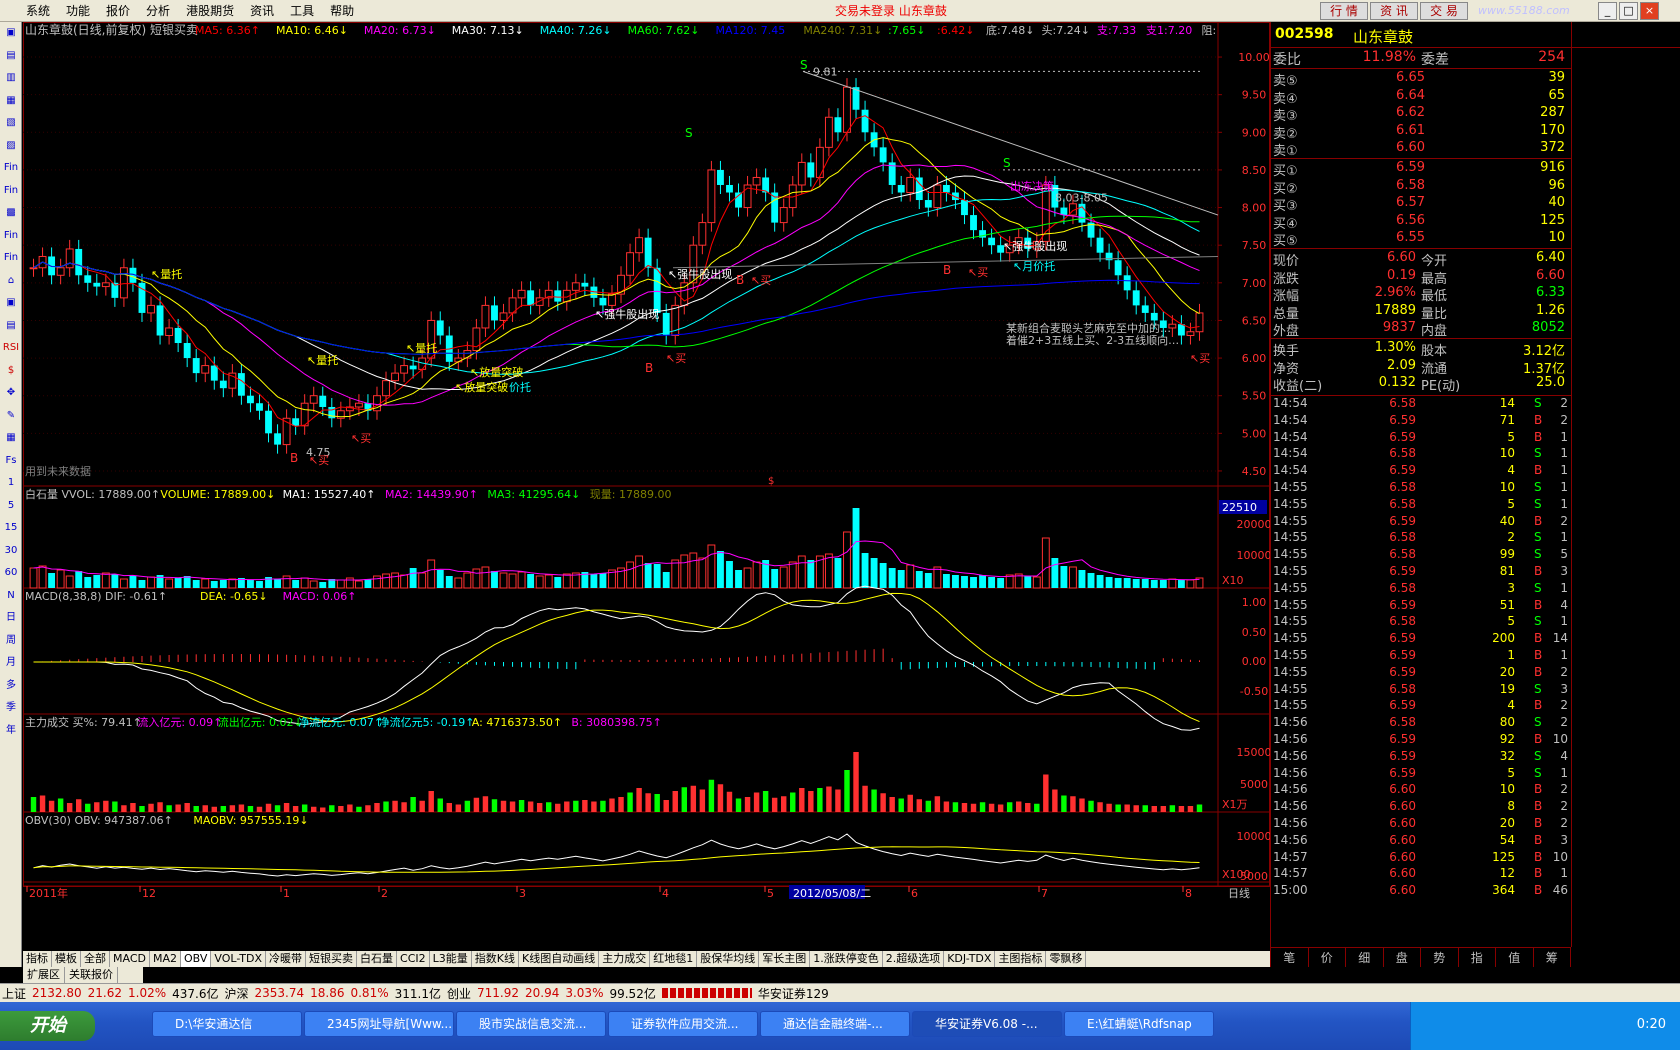 The height and width of the screenshot is (1050, 1680). I want to click on indicator-tab-8: 短银买卖, so click(332, 959).